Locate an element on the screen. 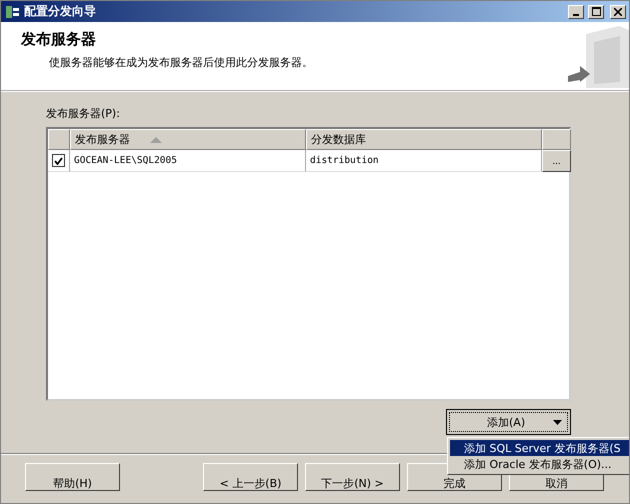 The image size is (630, 504). column-header: 发布服务器 is located at coordinates (188, 139).